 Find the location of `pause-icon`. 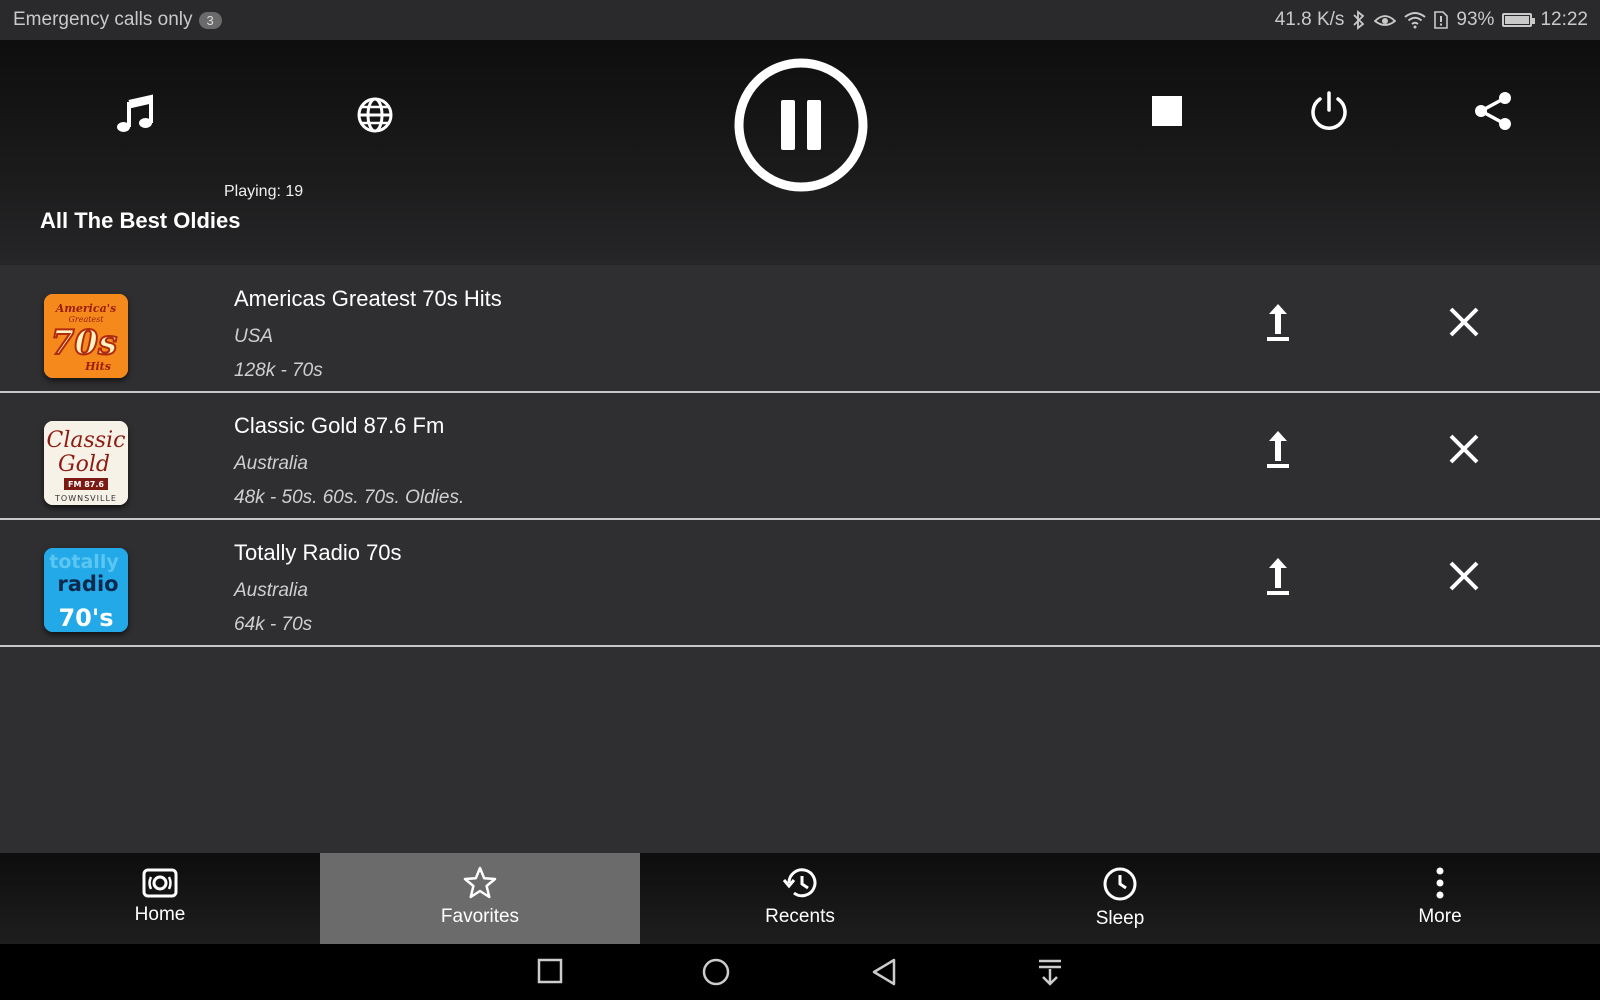

pause-icon is located at coordinates (801, 125).